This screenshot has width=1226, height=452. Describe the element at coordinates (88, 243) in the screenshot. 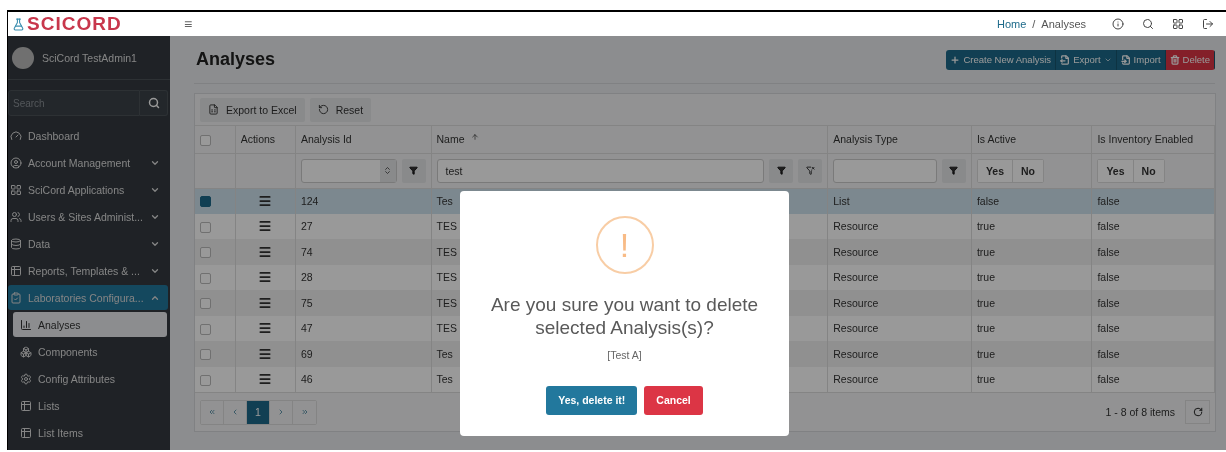

I see `nav-item: Data` at that location.